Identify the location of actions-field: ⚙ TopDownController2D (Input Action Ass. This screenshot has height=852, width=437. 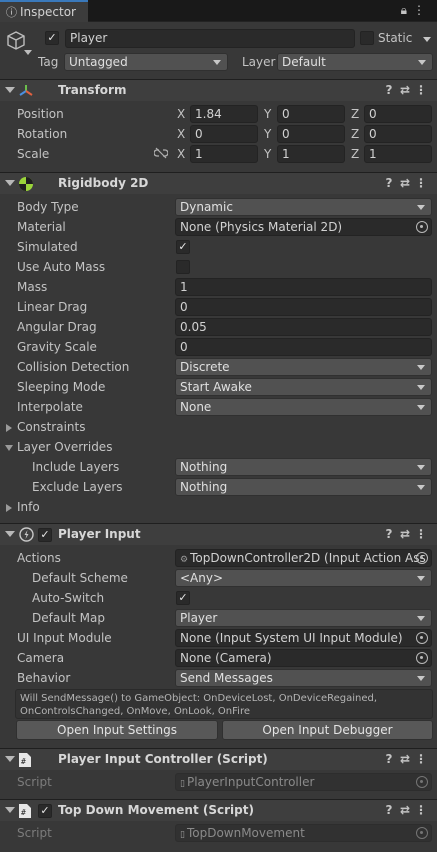
(303, 558).